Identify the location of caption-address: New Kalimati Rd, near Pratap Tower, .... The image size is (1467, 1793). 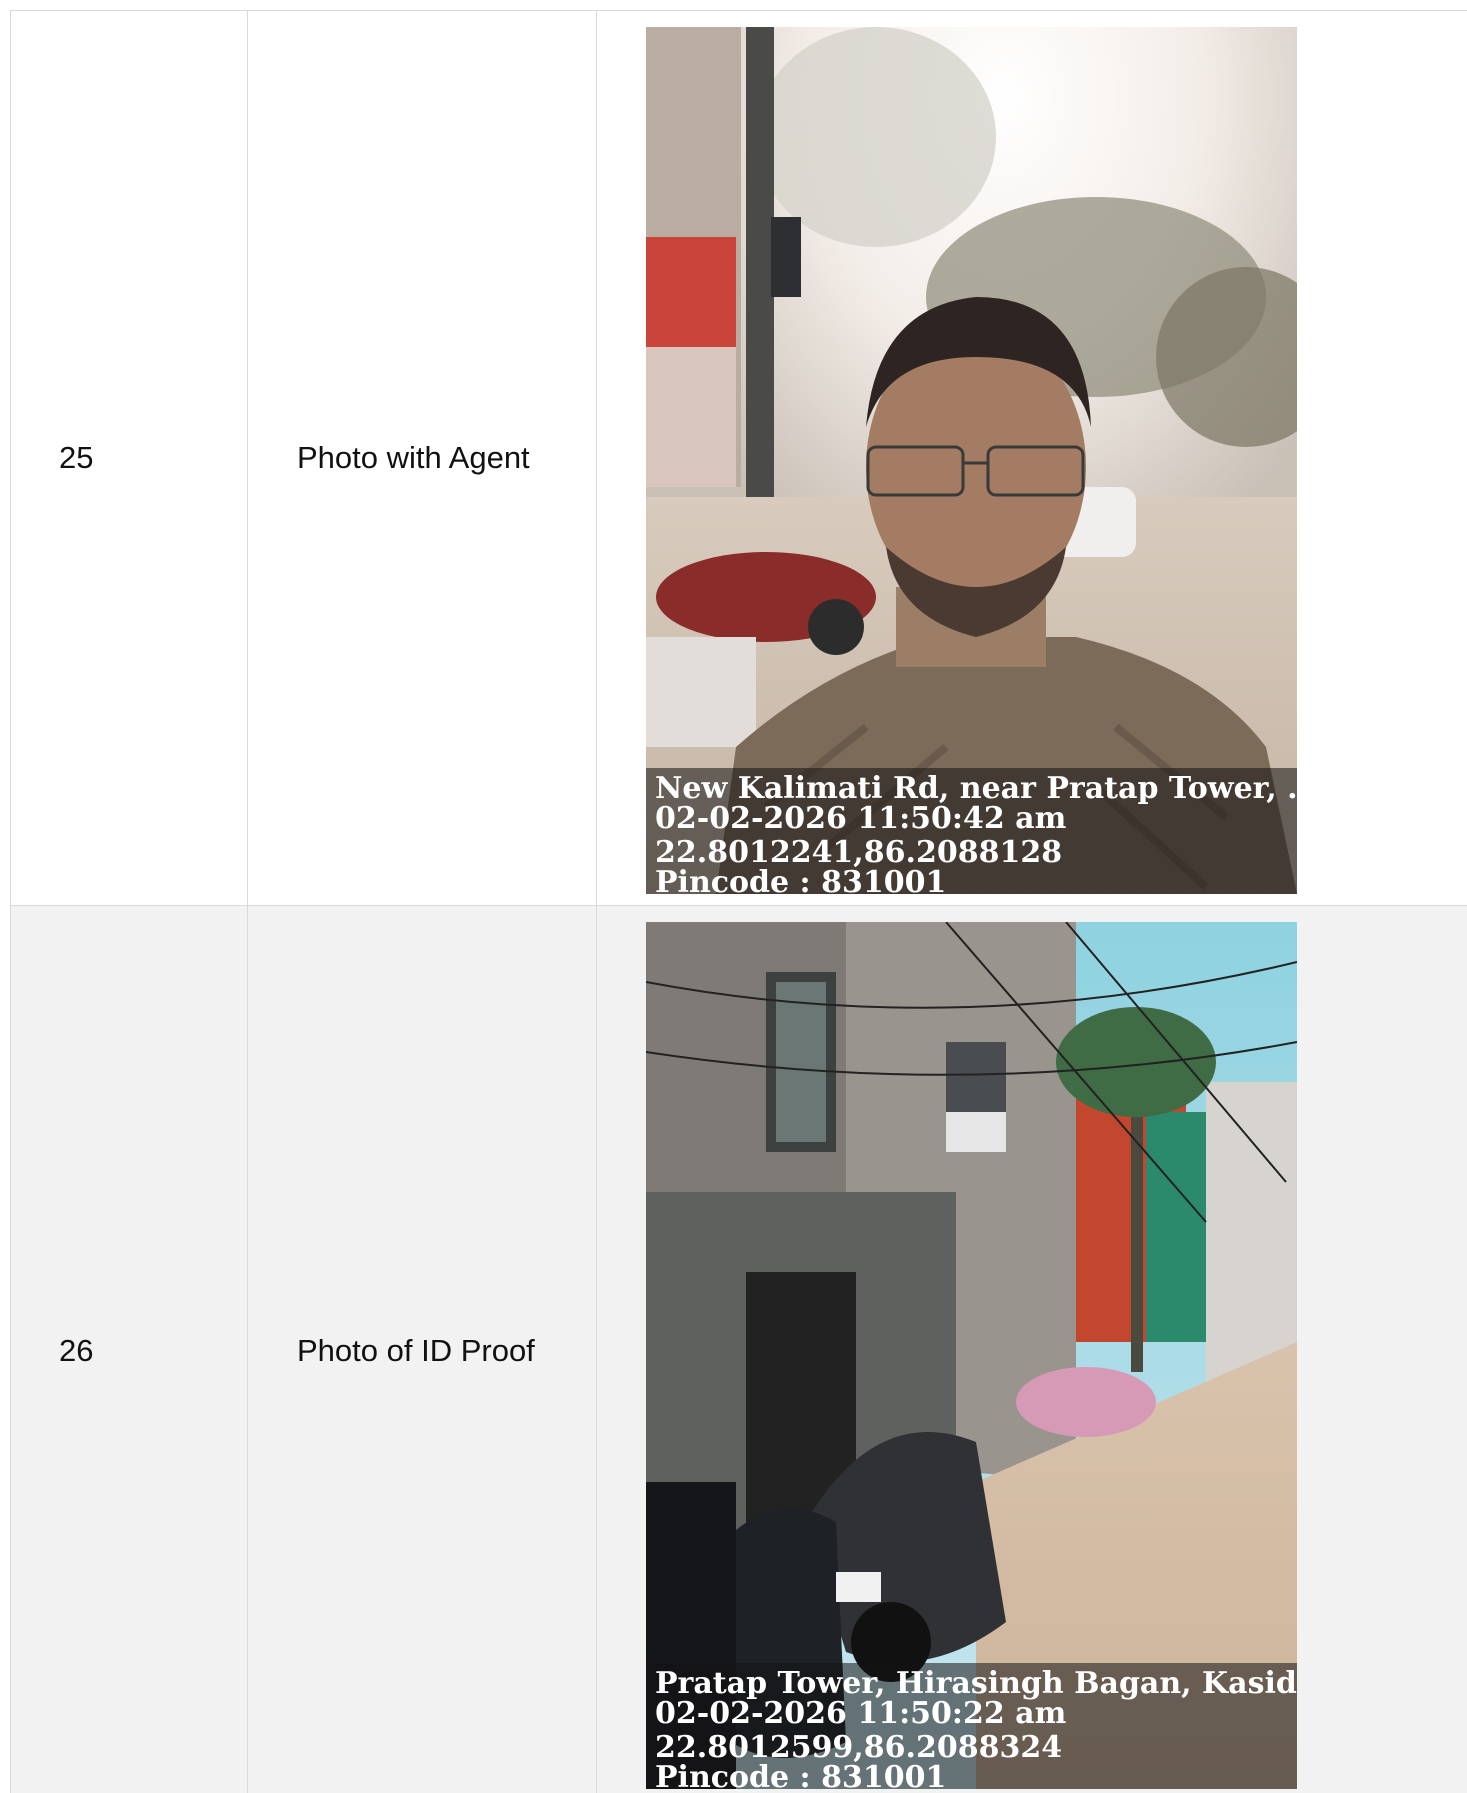
(976, 788).